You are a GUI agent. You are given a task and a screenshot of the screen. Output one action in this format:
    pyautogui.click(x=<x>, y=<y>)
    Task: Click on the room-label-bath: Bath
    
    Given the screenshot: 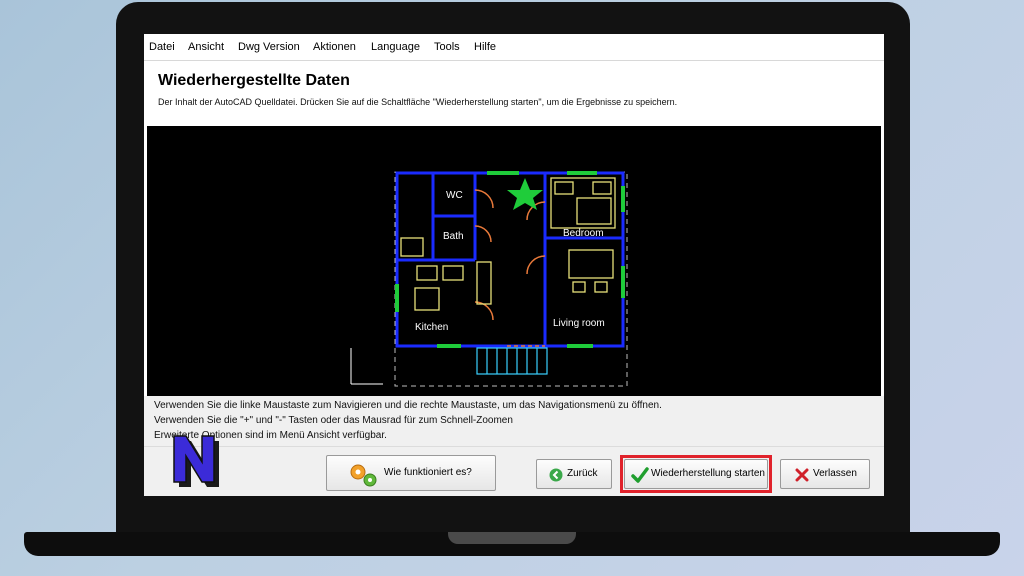 What is the action you would take?
    pyautogui.click(x=453, y=236)
    